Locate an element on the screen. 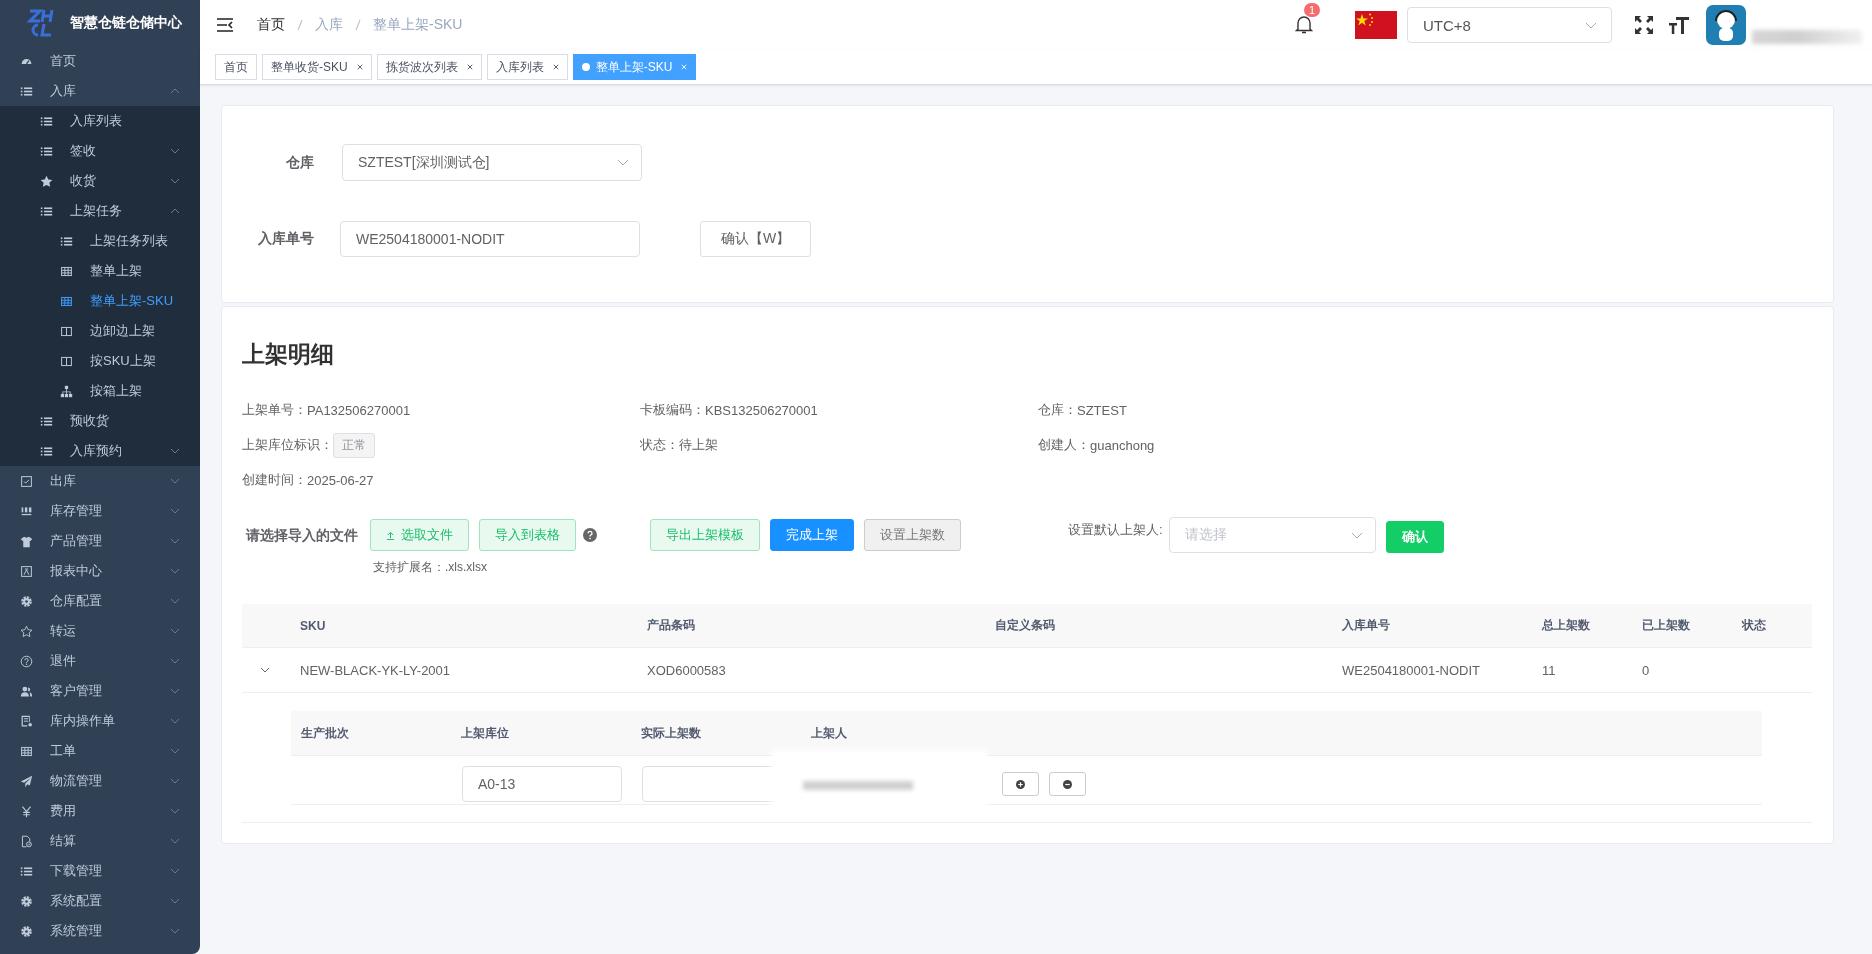 The height and width of the screenshot is (954, 1872). menu-item: 出库 is located at coordinates (100, 481).